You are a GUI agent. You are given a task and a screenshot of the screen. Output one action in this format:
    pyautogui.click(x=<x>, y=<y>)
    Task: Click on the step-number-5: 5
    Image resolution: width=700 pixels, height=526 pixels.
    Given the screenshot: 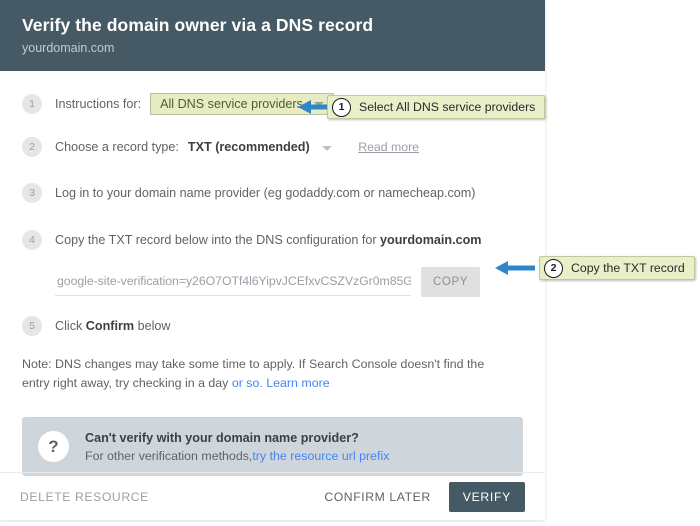 What is the action you would take?
    pyautogui.click(x=32, y=326)
    